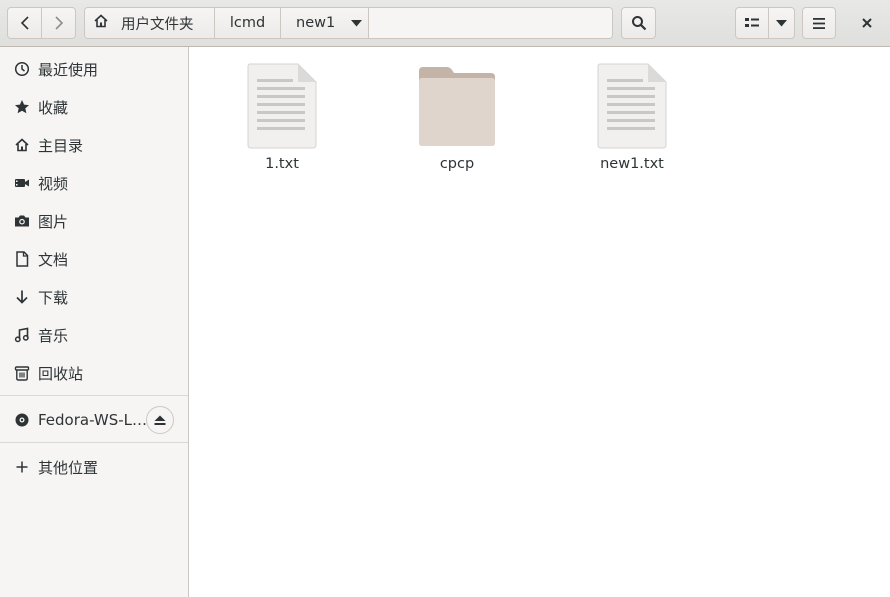 Image resolution: width=890 pixels, height=597 pixels. I want to click on eject-icon, so click(160, 420).